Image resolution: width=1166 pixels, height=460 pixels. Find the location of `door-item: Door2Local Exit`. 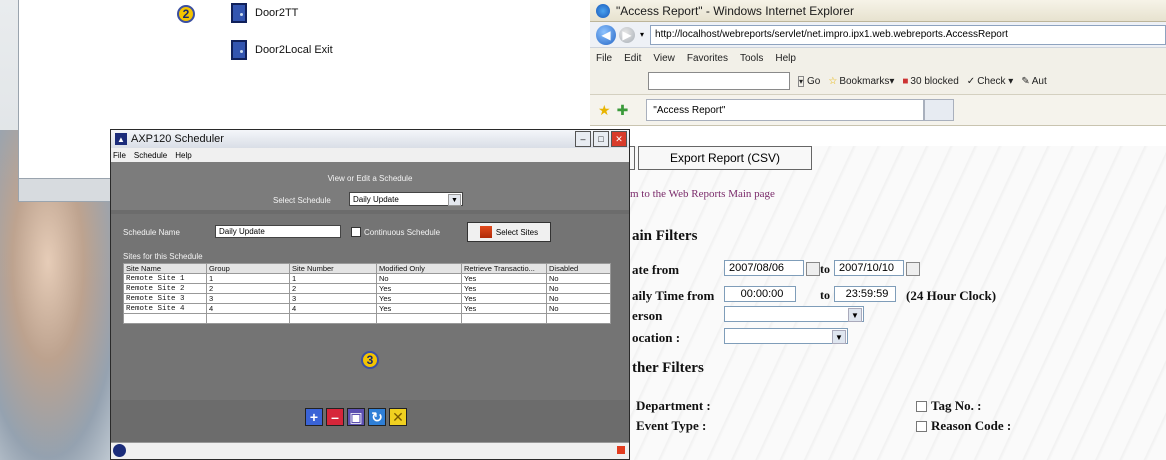

door-item: Door2Local Exit is located at coordinates (282, 50).